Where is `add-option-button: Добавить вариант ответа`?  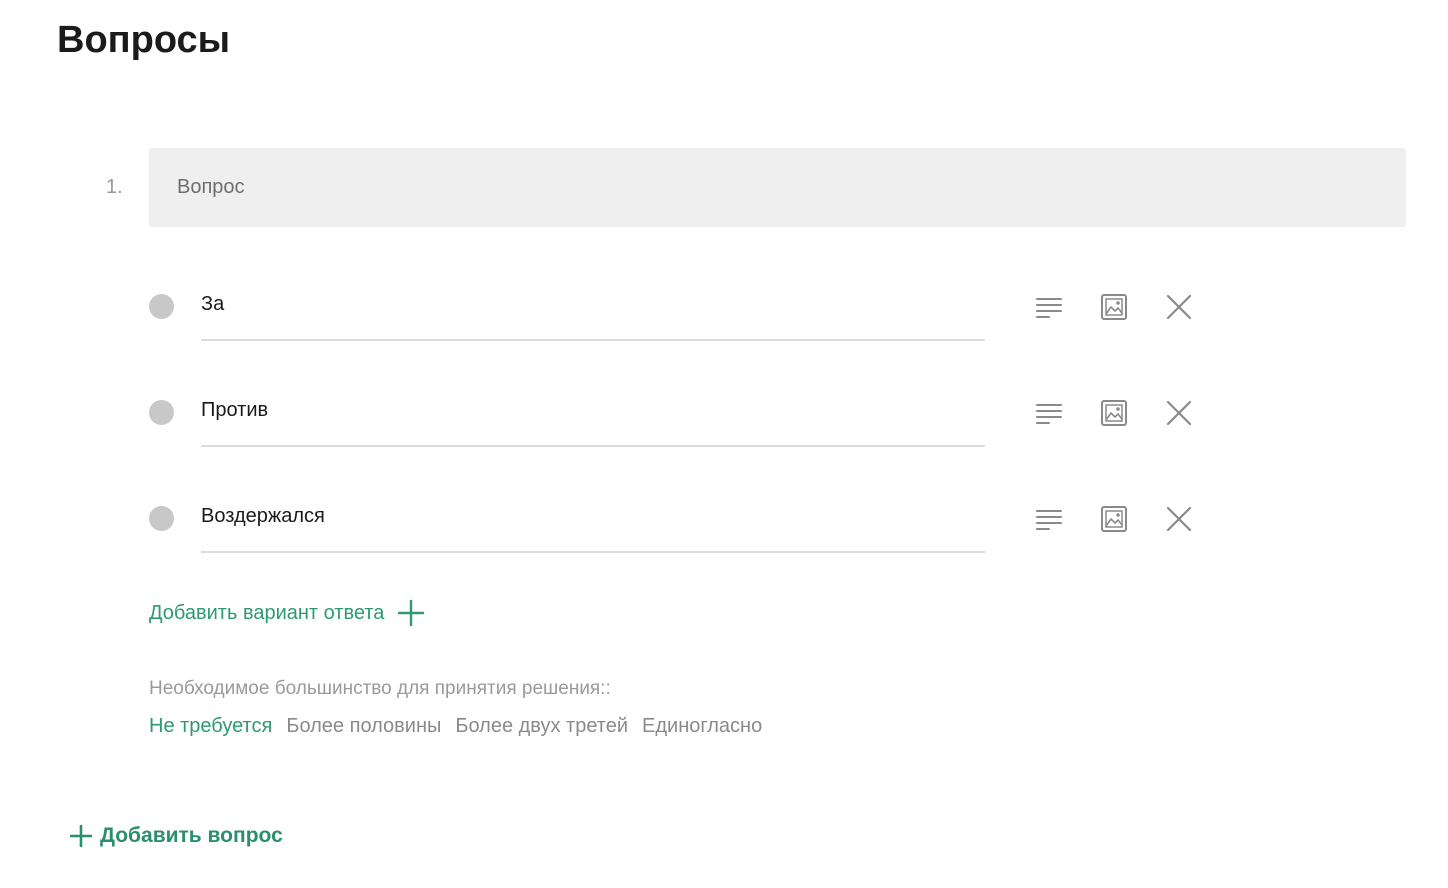
add-option-button: Добавить вариант ответа is located at coordinates (287, 613).